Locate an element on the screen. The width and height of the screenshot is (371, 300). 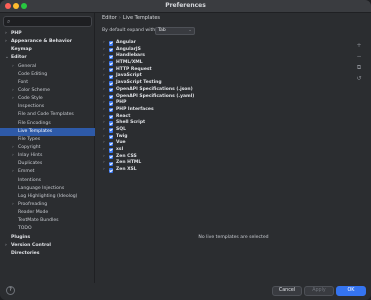
copy-icon: ⧉ is located at coordinates (359, 68).